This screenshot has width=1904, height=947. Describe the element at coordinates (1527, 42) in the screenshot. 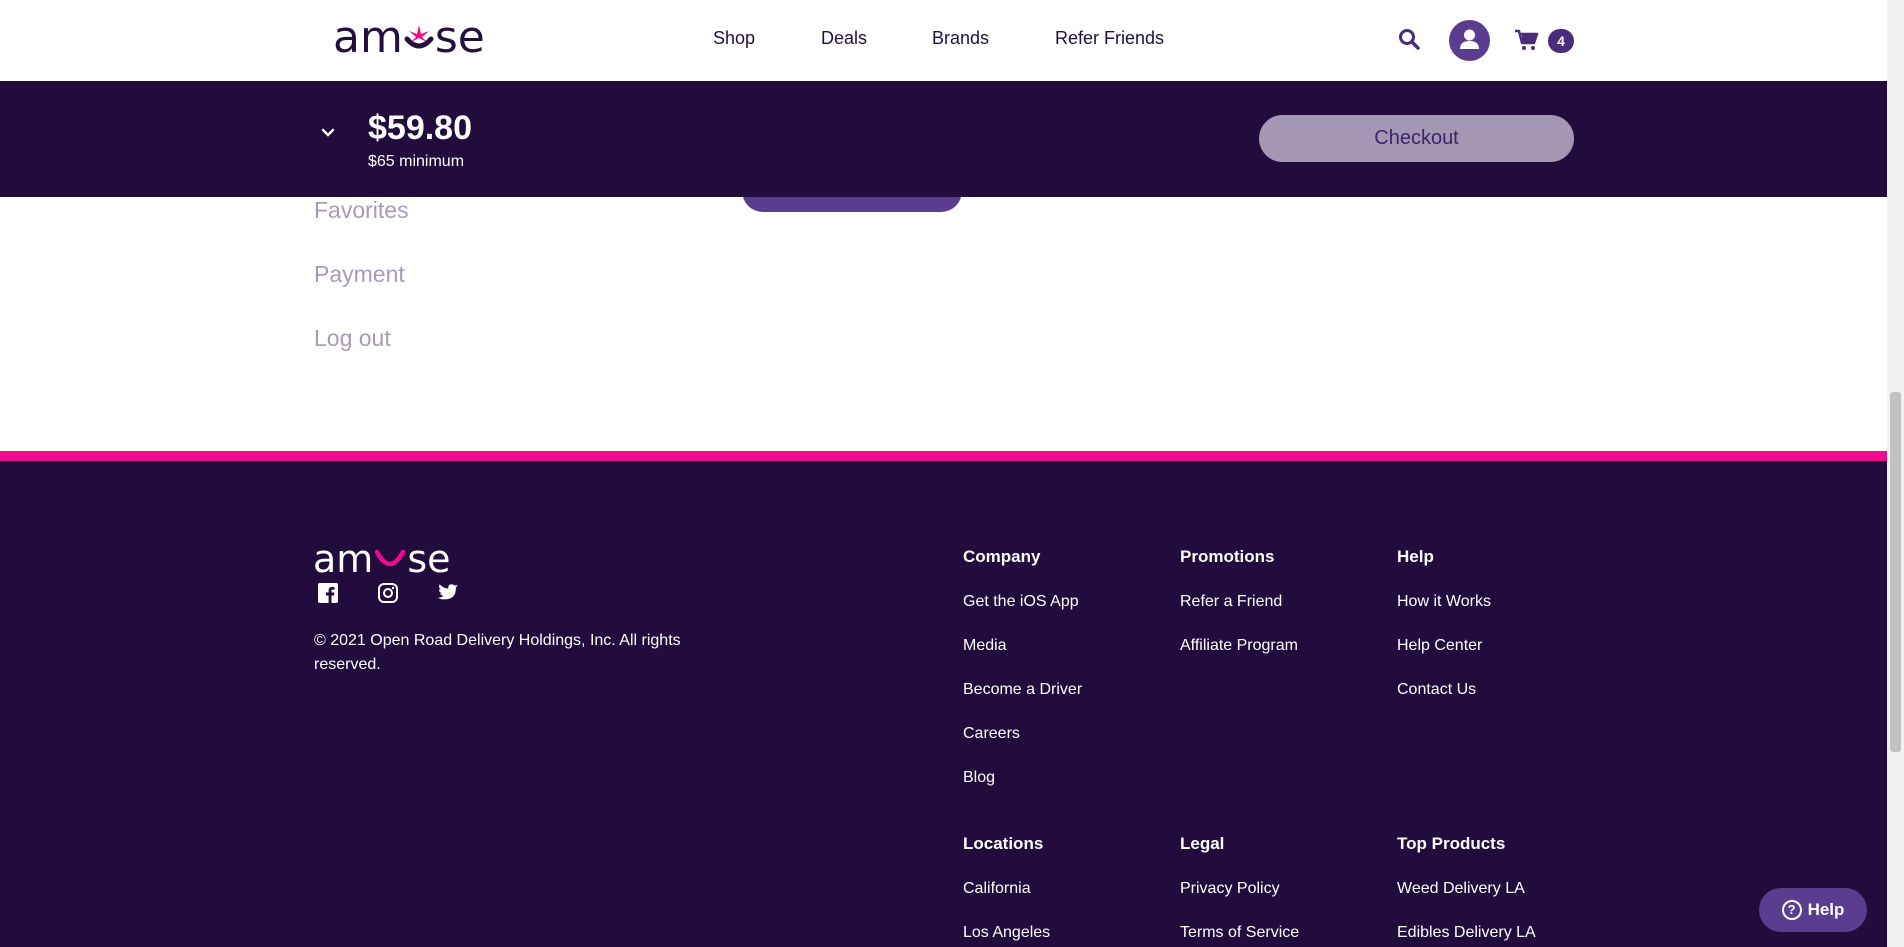

I see `cart-icon` at that location.